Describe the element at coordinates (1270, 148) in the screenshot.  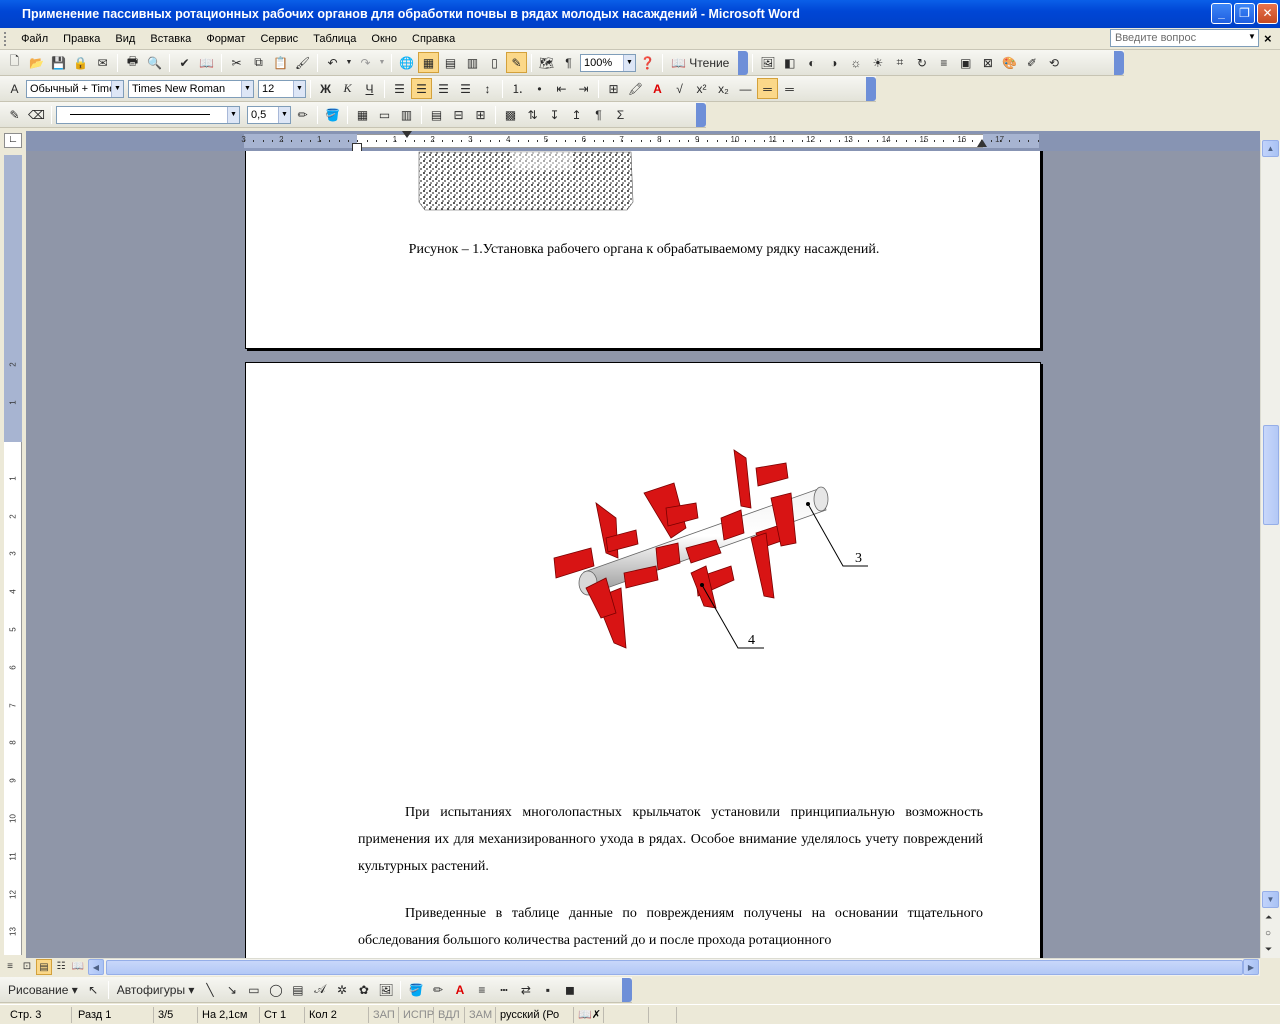
I see `scroll-up-icon: ▲` at that location.